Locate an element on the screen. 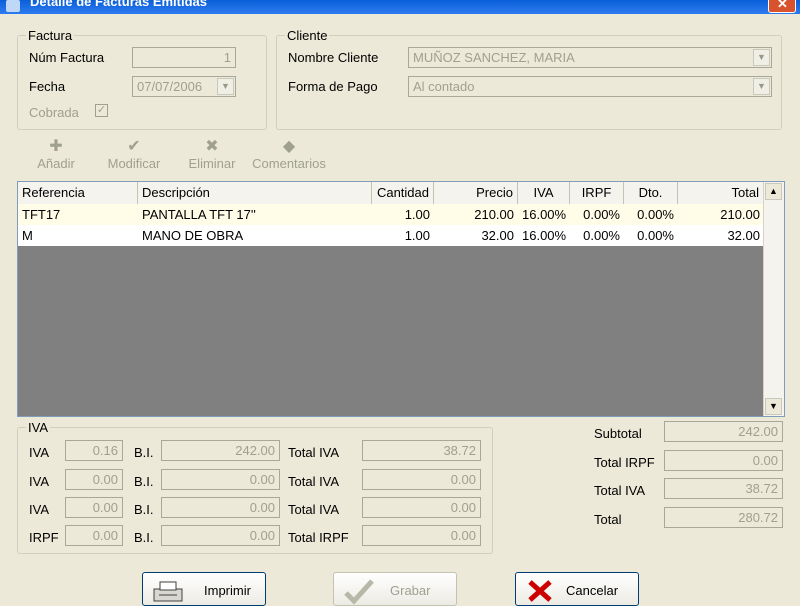 The image size is (800, 606). header-descripcion: Descripción is located at coordinates (255, 193).